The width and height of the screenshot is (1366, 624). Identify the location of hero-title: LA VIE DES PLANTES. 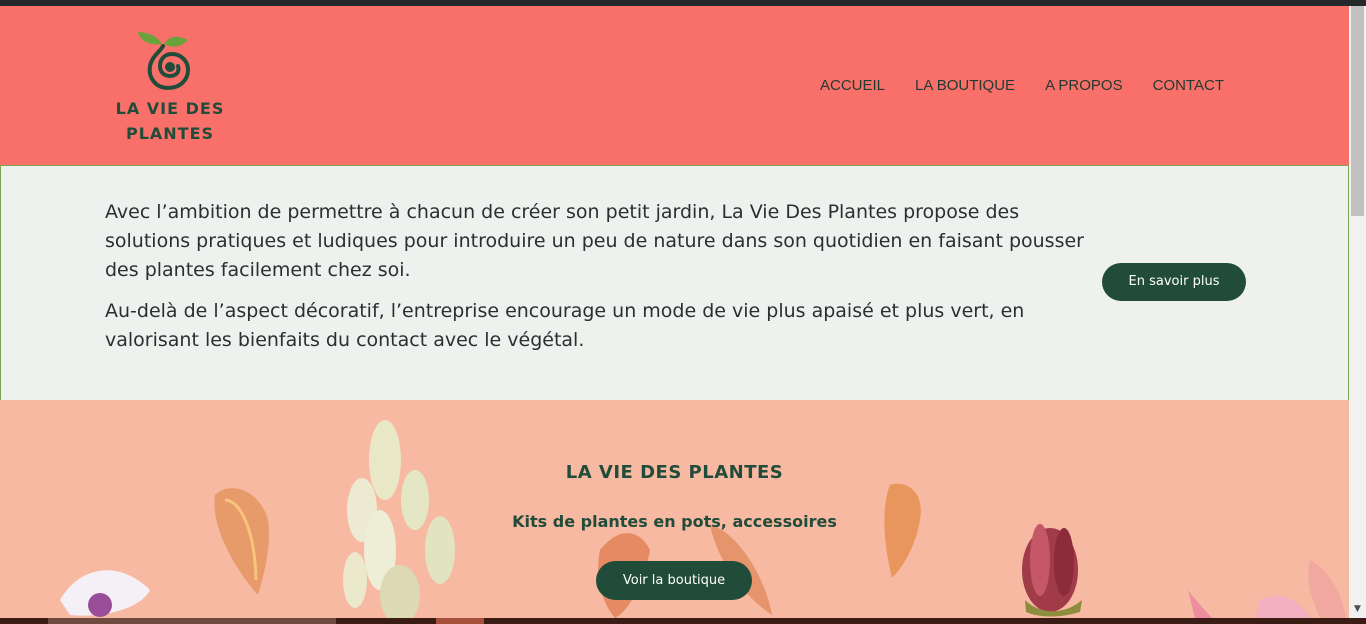
(674, 472).